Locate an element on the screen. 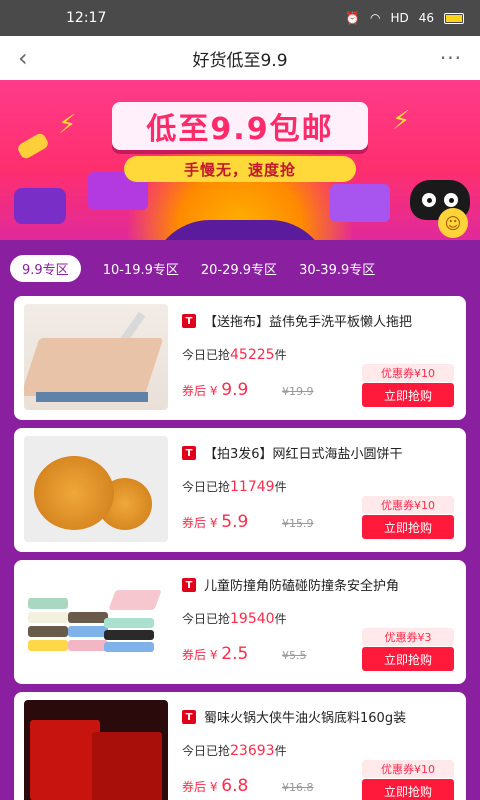 The height and width of the screenshot is (800, 480). page-title: 好货低至9.9 is located at coordinates (240, 60).